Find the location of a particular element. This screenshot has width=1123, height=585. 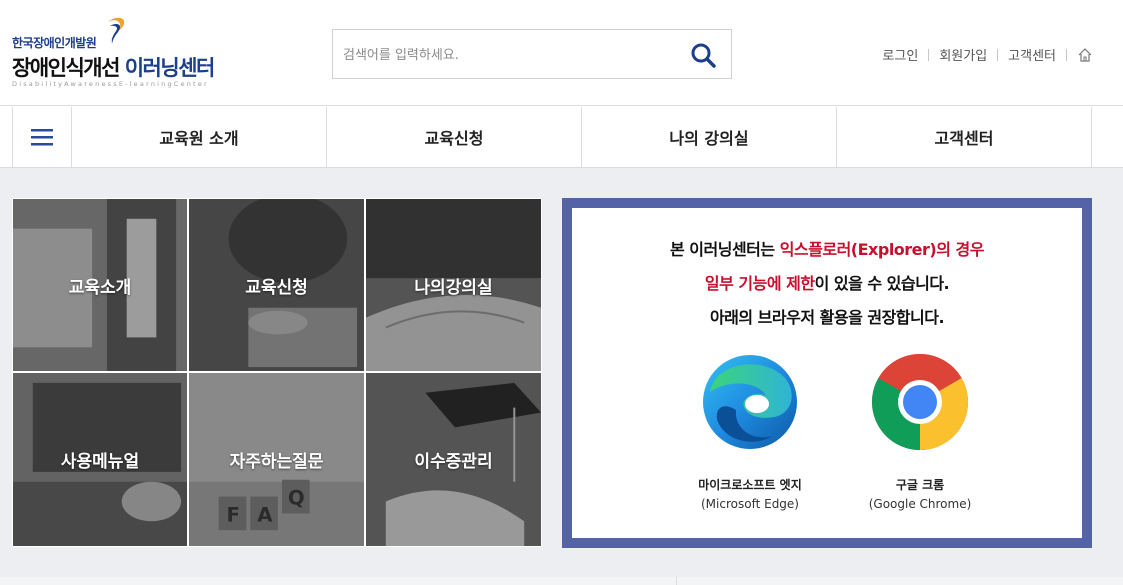

tile-label: 교육소개 is located at coordinates (100, 287).